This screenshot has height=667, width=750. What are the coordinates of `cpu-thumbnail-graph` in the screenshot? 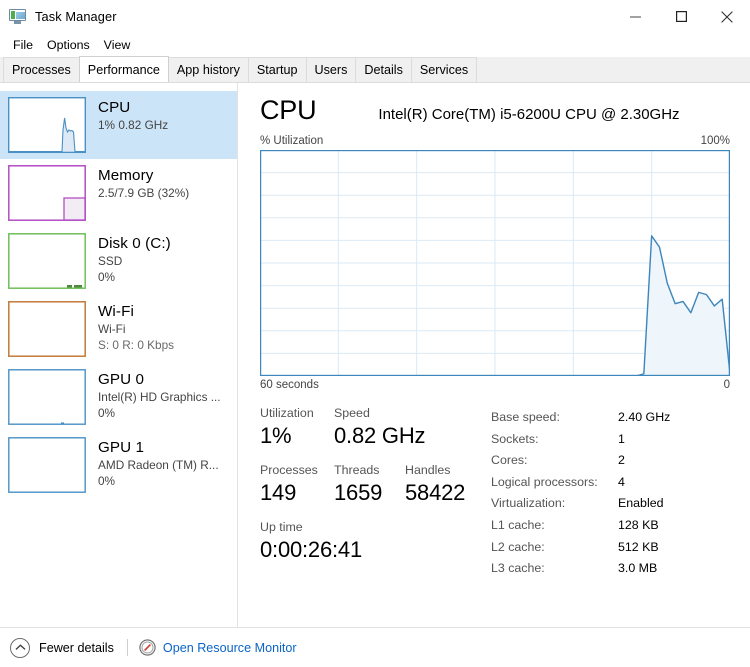 It's located at (47, 125).